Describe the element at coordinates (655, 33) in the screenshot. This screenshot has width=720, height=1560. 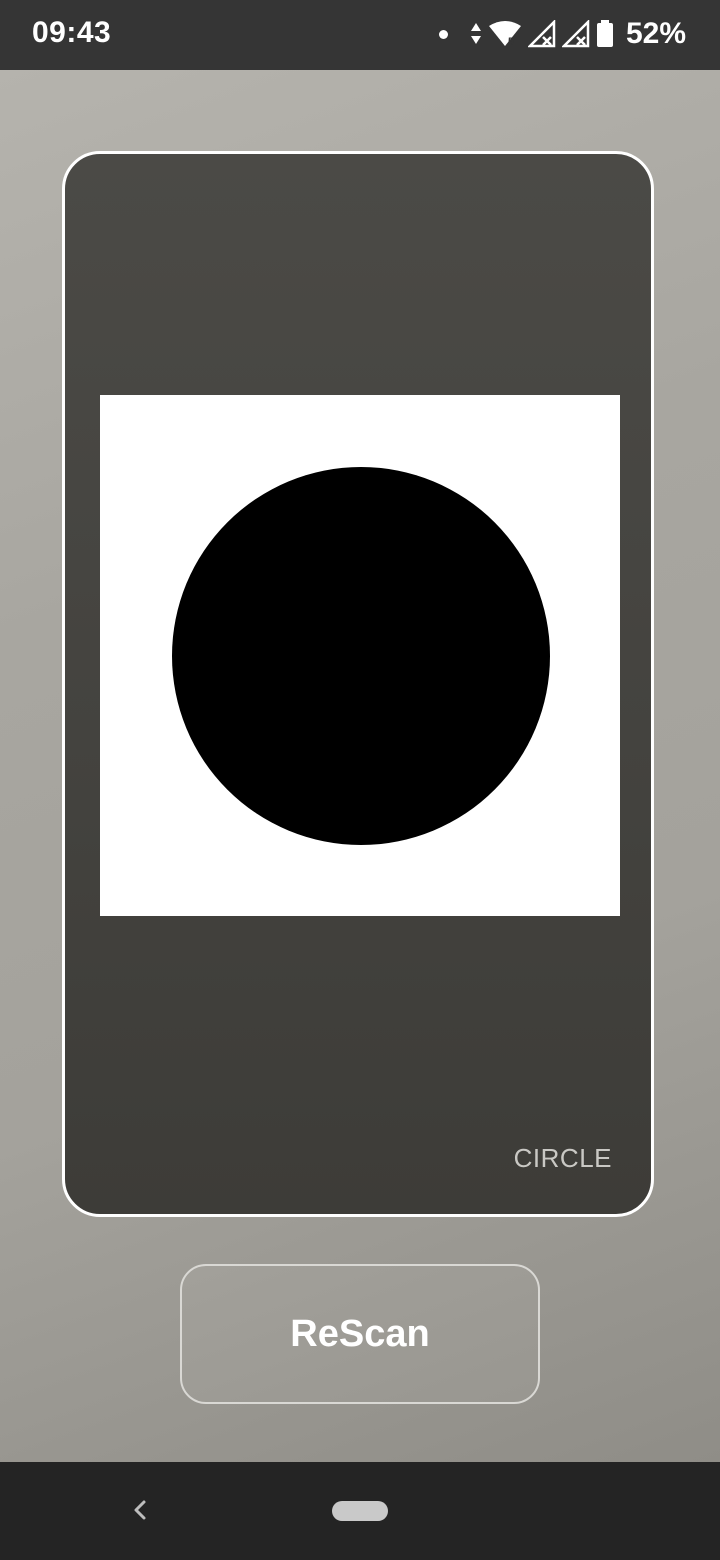
I see `battery-percent: 52%` at that location.